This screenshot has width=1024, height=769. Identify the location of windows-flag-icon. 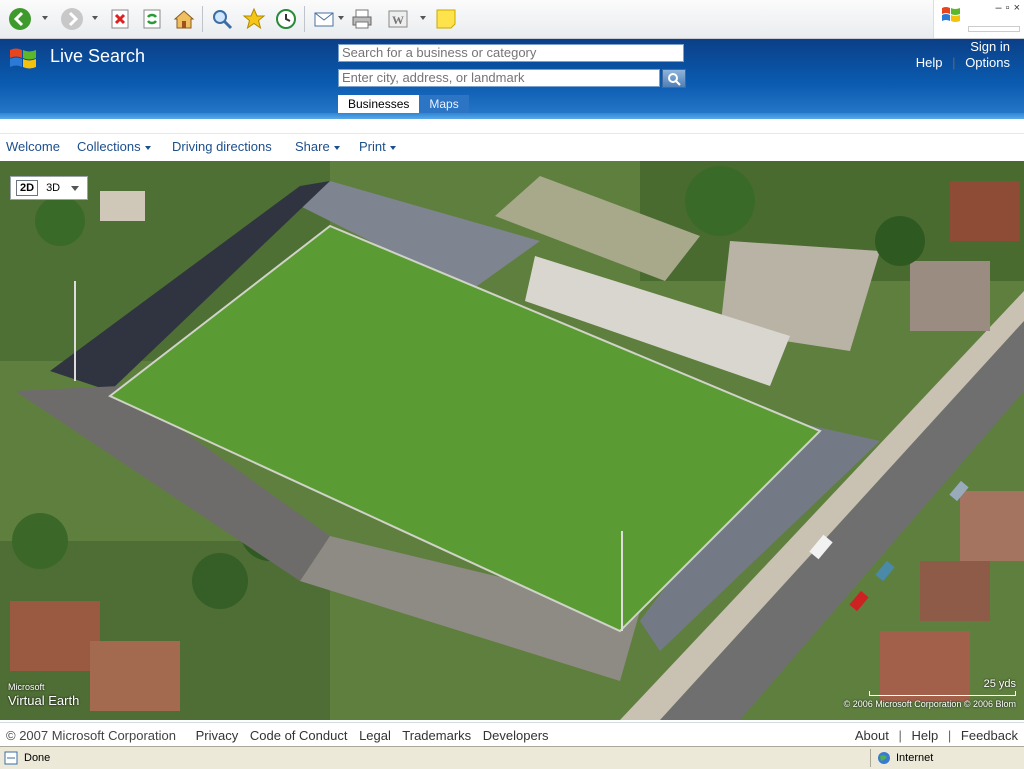
(951, 14).